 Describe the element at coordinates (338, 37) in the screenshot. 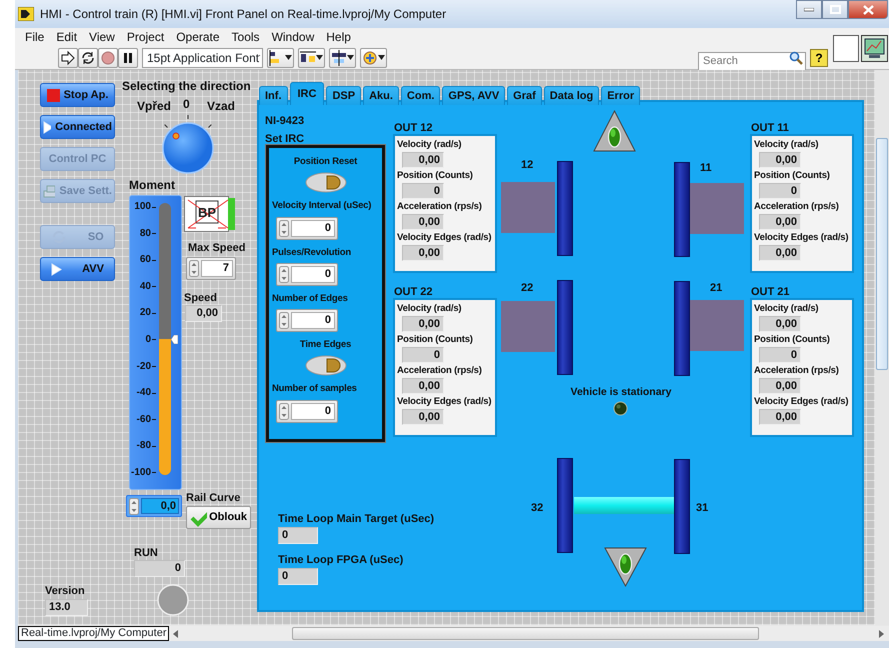

I see `menu-item: Help` at that location.